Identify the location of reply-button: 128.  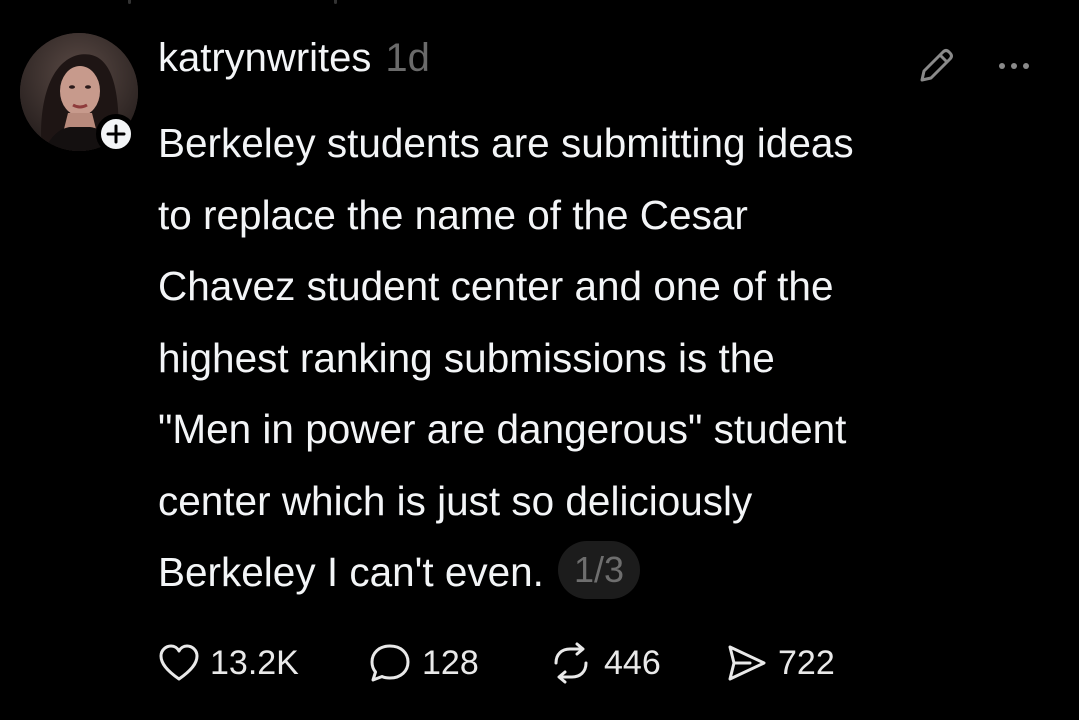
(423, 663).